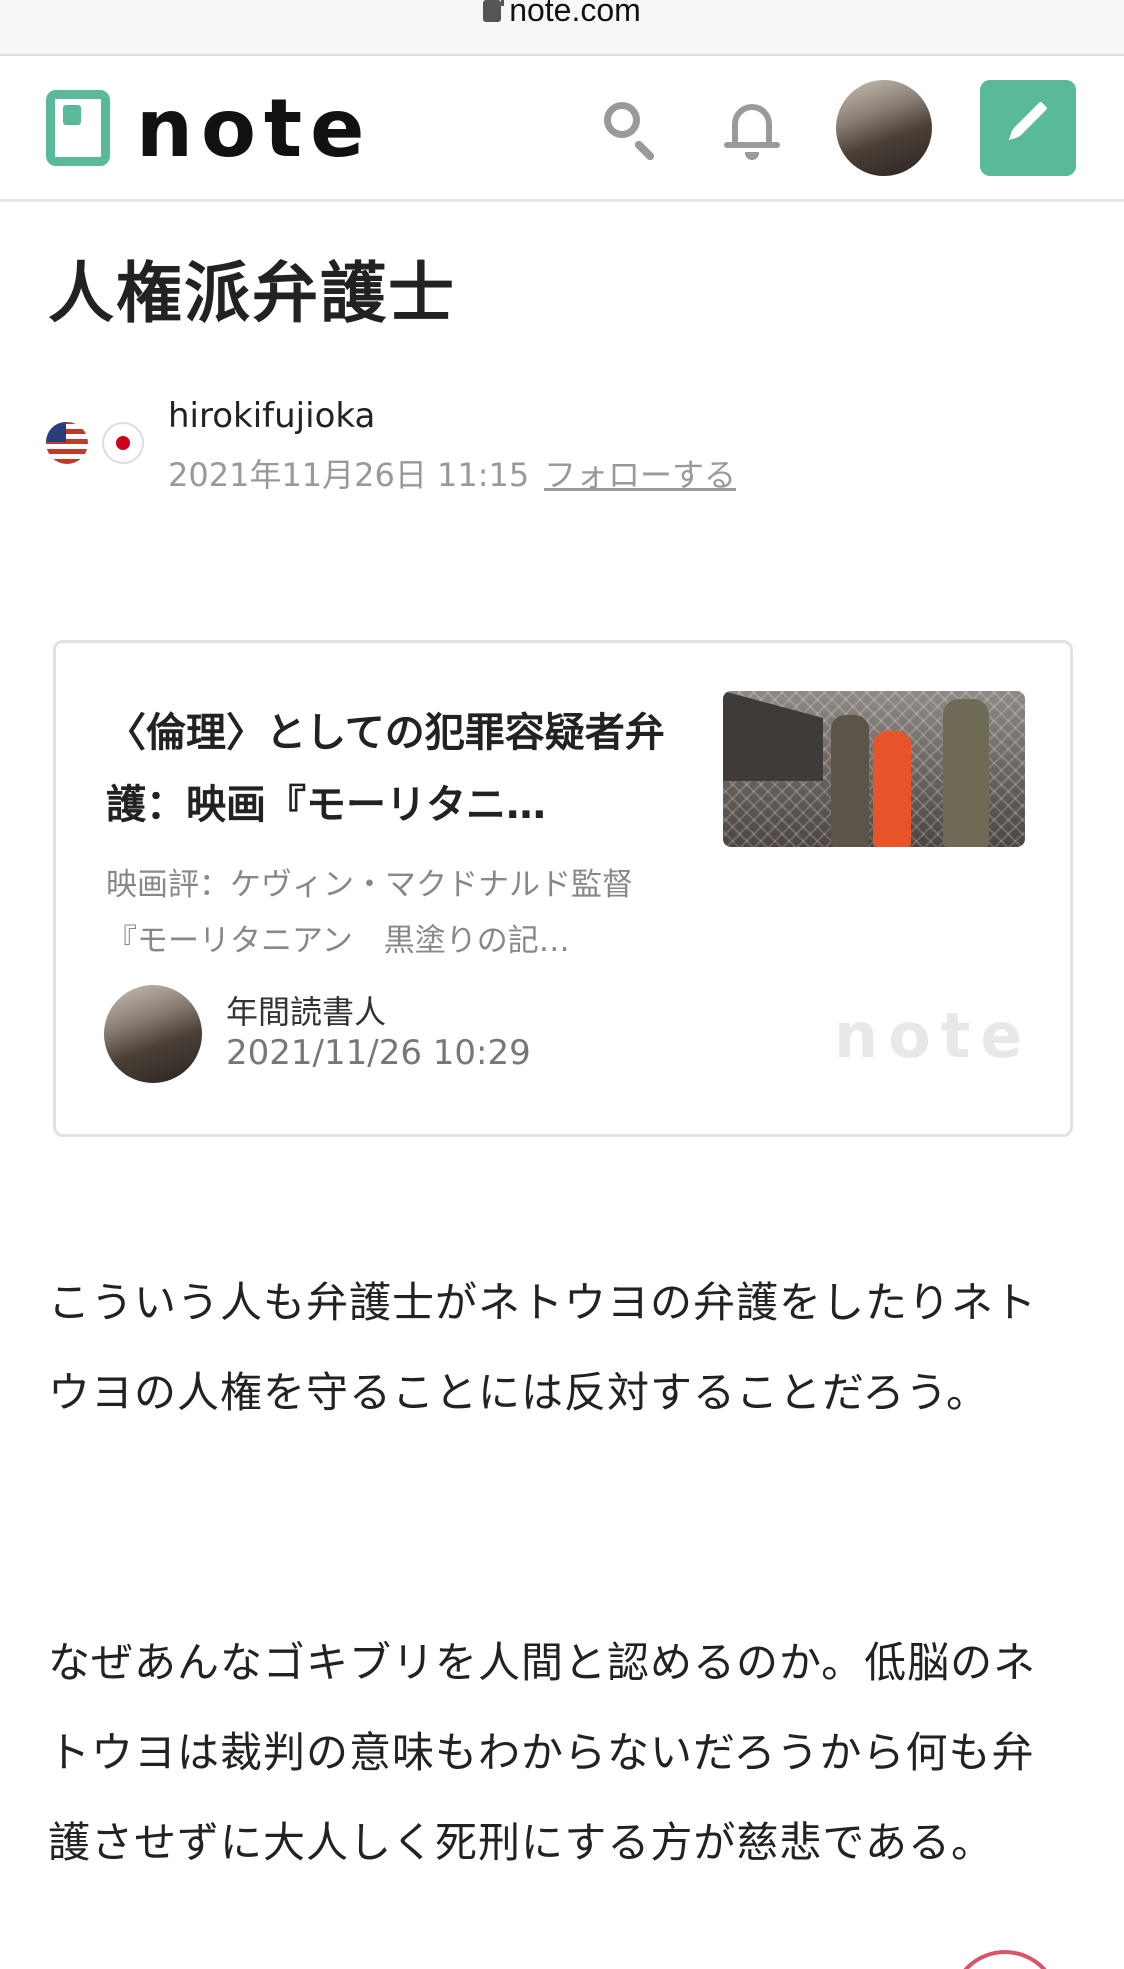  Describe the element at coordinates (153, 1034) in the screenshot. I see `embed-author-avatar` at that location.